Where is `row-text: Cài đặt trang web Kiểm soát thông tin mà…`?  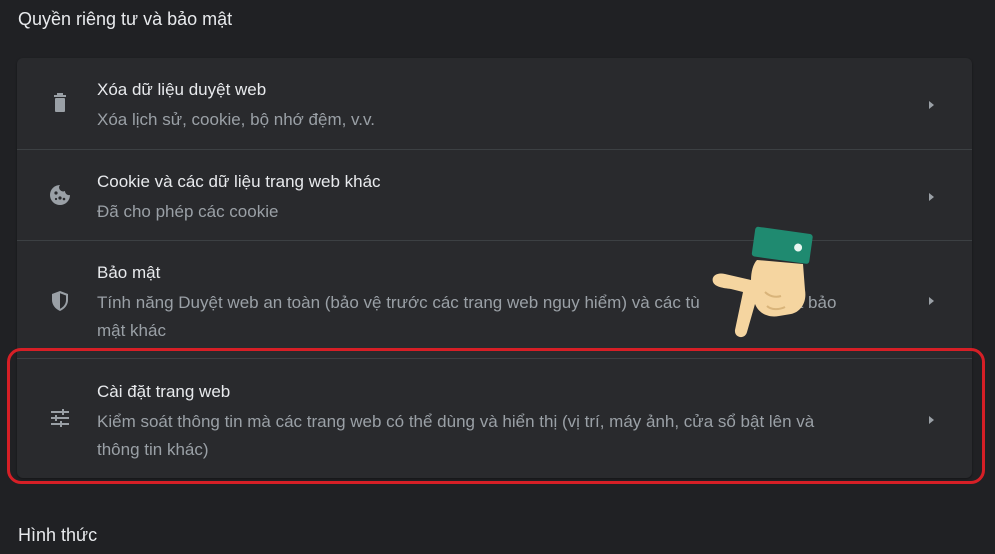 row-text: Cài đặt trang web Kiểm soát thông tin mà… is located at coordinates (497, 422).